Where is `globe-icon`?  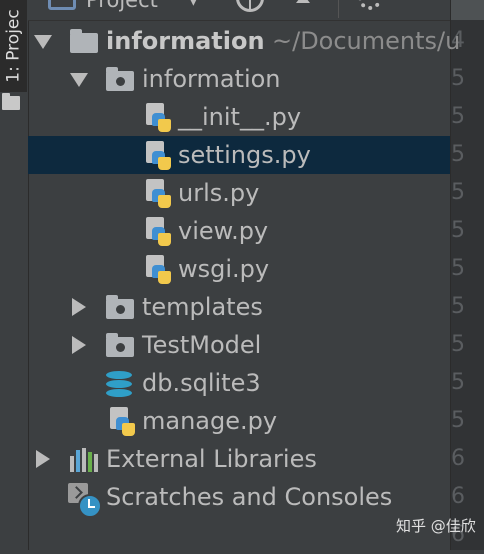 globe-icon is located at coordinates (250, 6).